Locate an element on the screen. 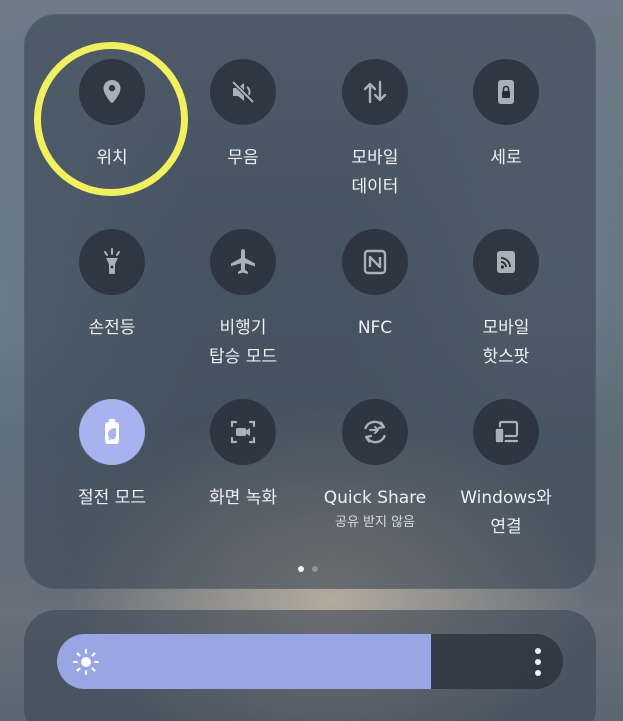 This screenshot has width=623, height=721. tile-mute: 무음 is located at coordinates (243, 139).